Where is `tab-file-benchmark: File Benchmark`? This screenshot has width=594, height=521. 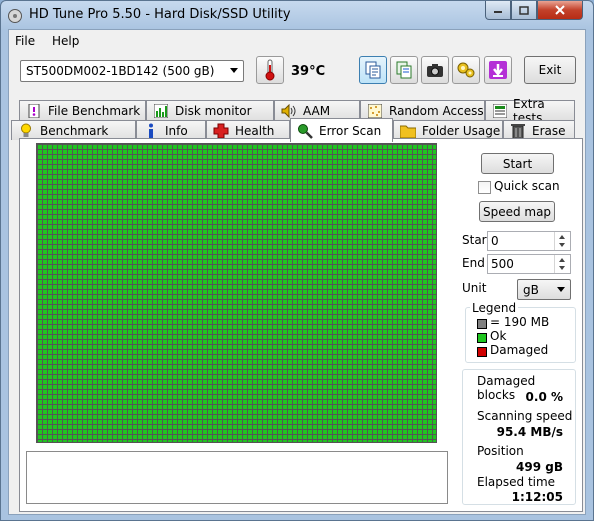 tab-file-benchmark: File Benchmark is located at coordinates (82, 110).